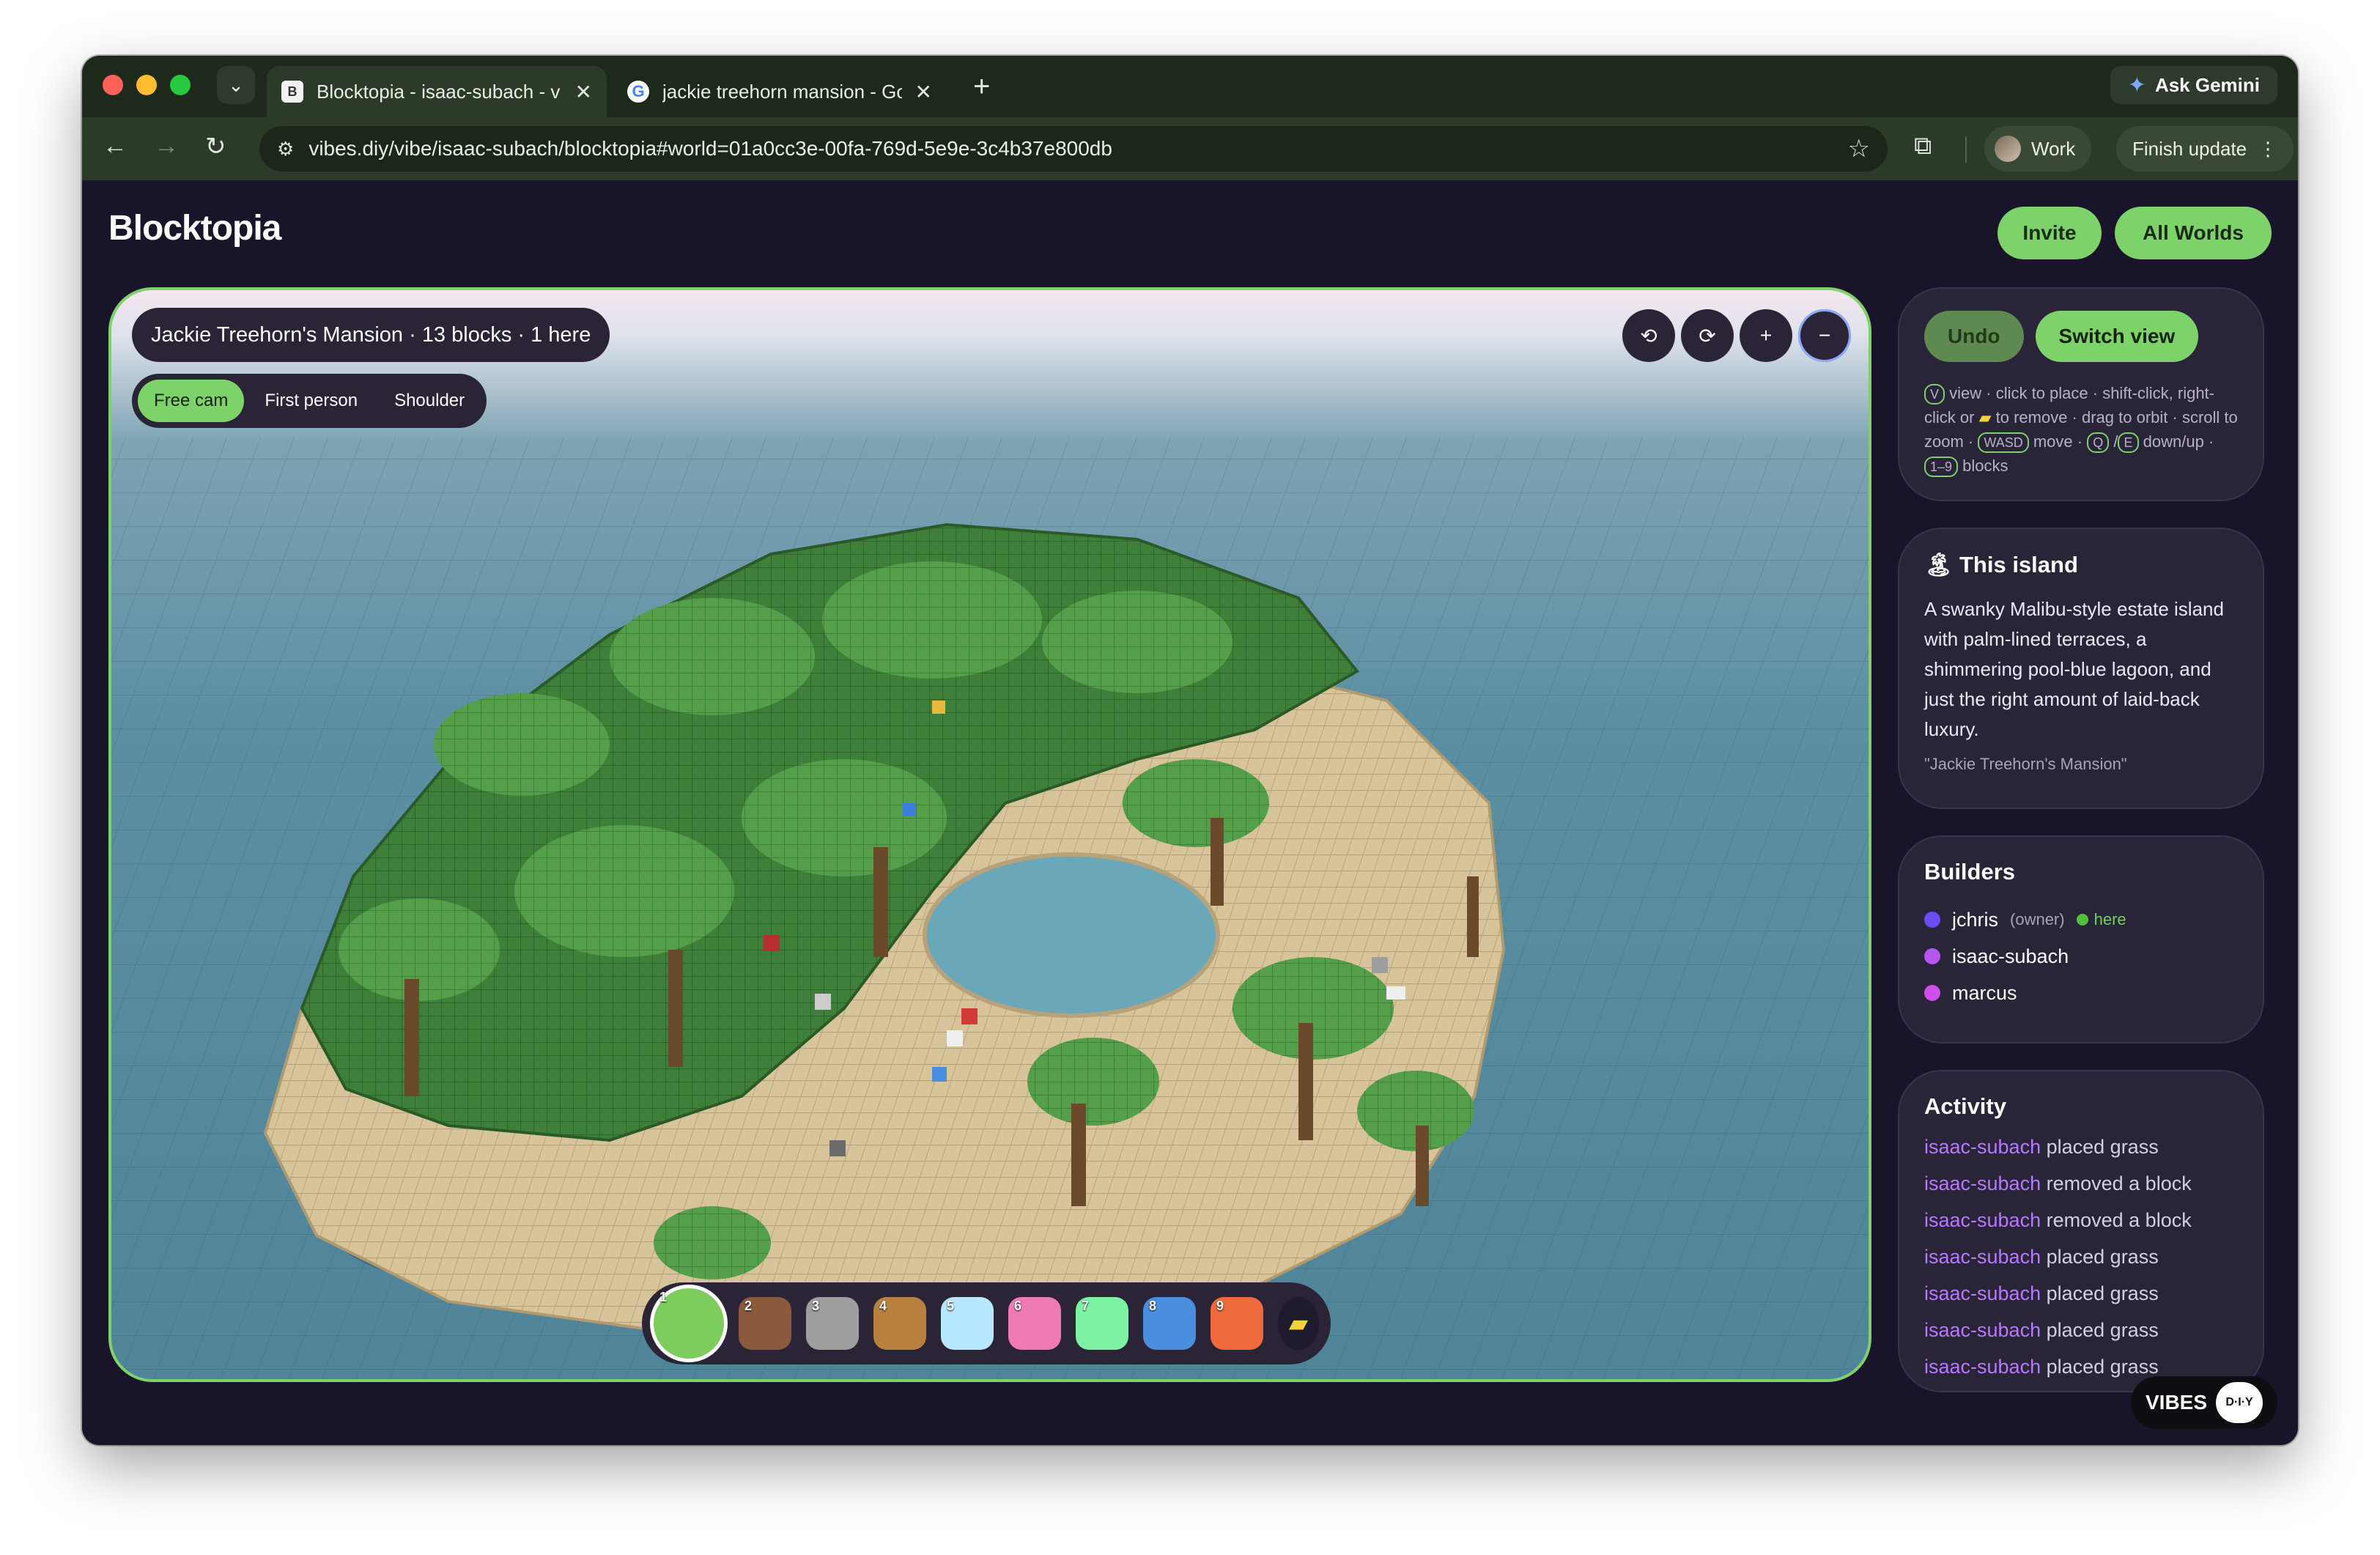 The width and height of the screenshot is (2380, 1555). I want to click on ask-gemini-label: Ask Gemini, so click(2207, 84).